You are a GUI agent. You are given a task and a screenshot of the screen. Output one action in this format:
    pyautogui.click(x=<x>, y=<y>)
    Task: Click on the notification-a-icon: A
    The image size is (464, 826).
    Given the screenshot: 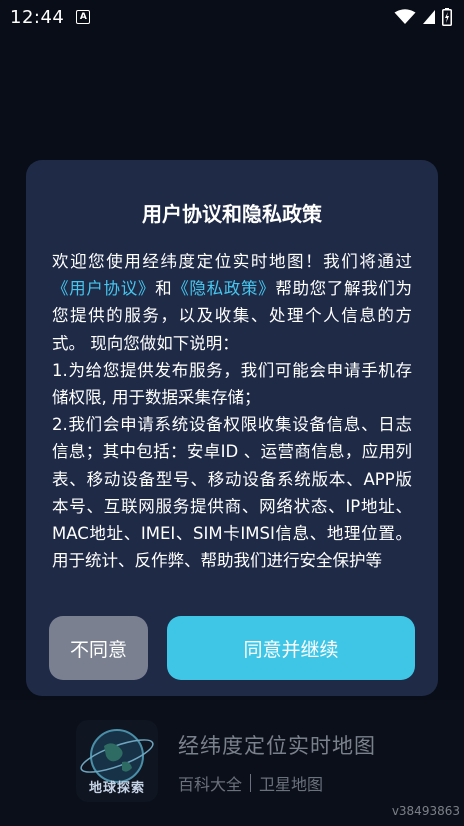 What is the action you would take?
    pyautogui.click(x=83, y=17)
    